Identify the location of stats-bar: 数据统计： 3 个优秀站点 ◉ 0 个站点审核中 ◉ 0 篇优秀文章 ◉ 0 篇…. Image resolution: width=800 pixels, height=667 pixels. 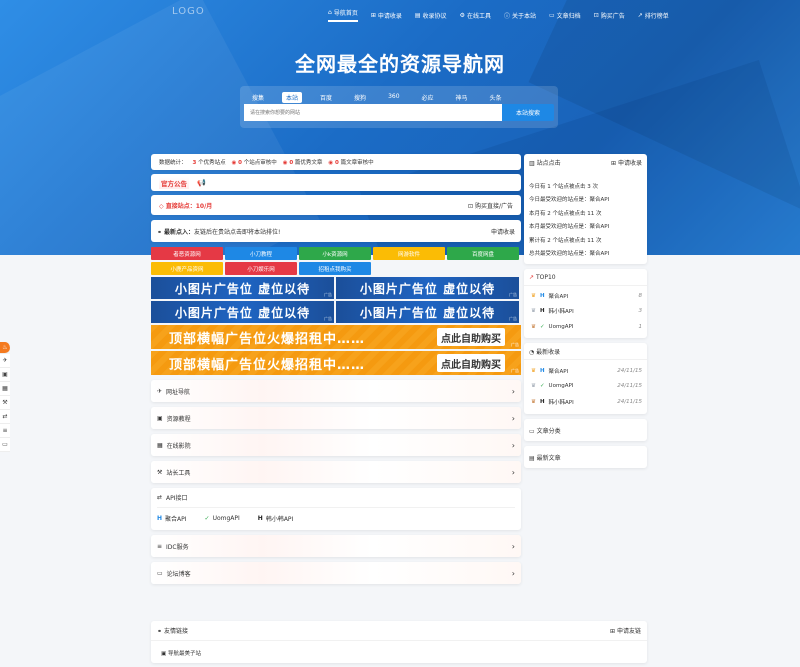
(336, 162).